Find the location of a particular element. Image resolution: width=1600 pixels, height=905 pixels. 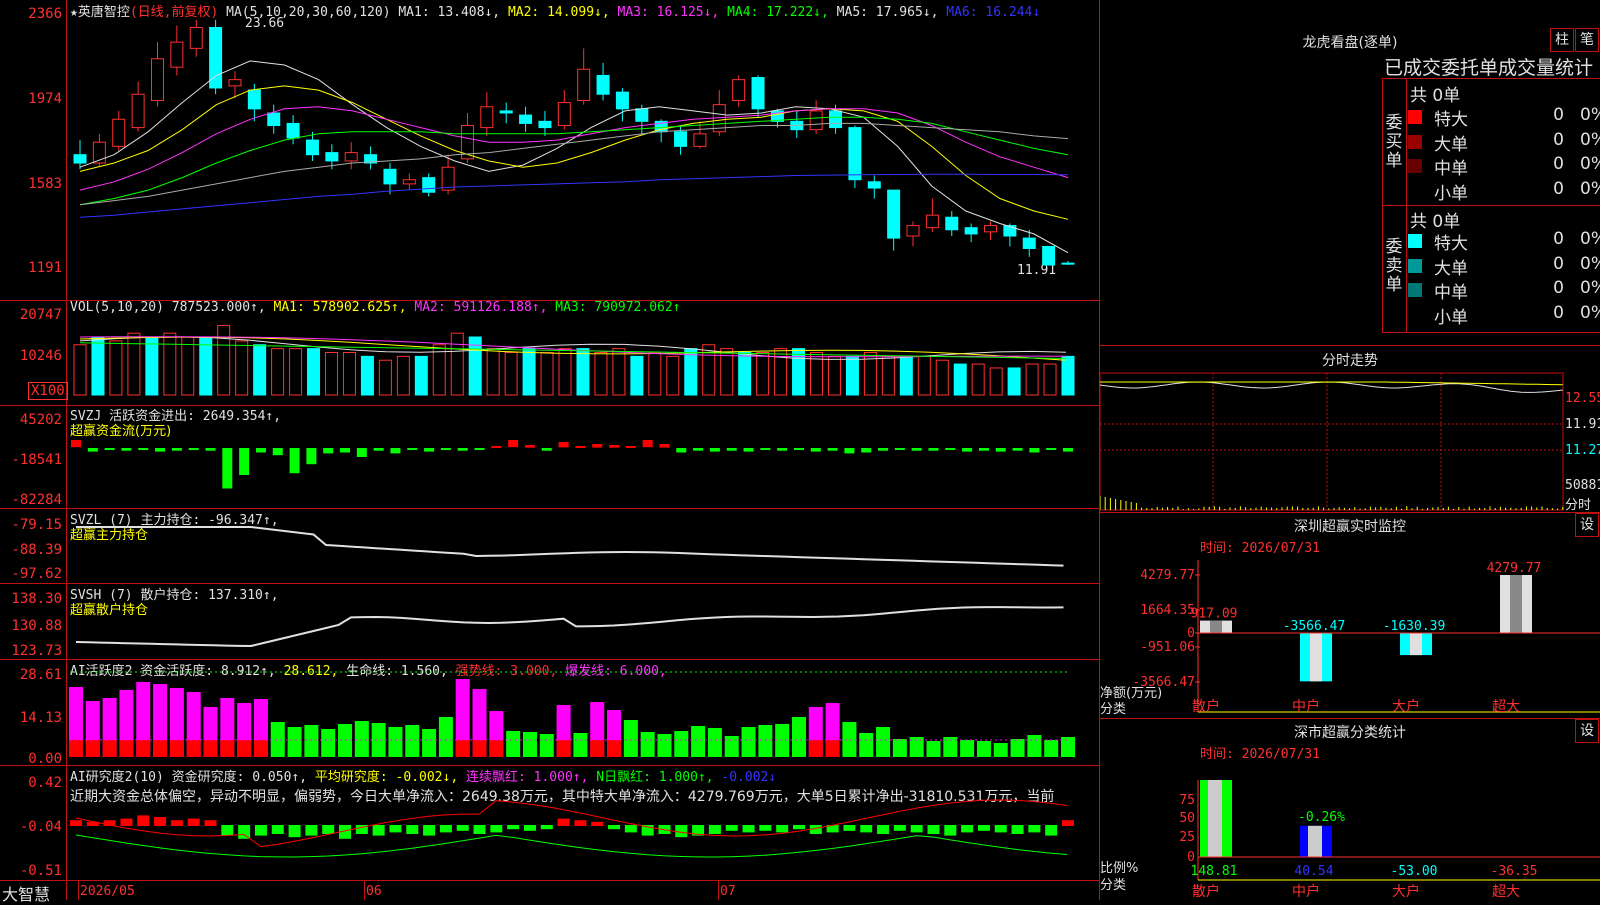

stats-value-label: -53.00 is located at coordinates (1414, 871).